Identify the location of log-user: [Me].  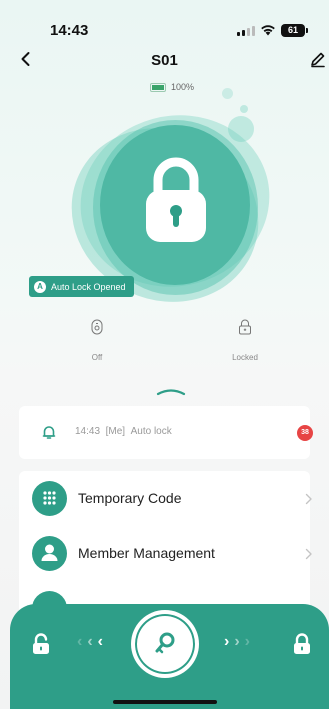
(115, 431).